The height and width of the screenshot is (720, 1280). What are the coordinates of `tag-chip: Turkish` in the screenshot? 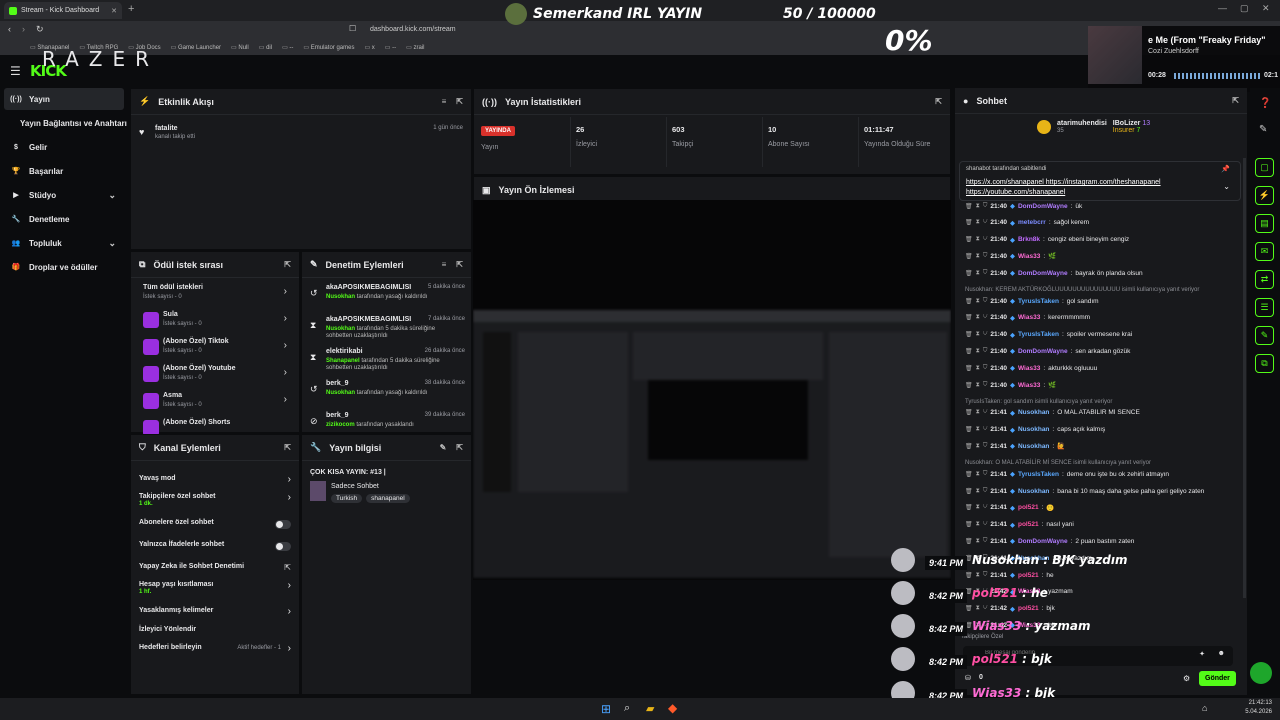 It's located at (347, 498).